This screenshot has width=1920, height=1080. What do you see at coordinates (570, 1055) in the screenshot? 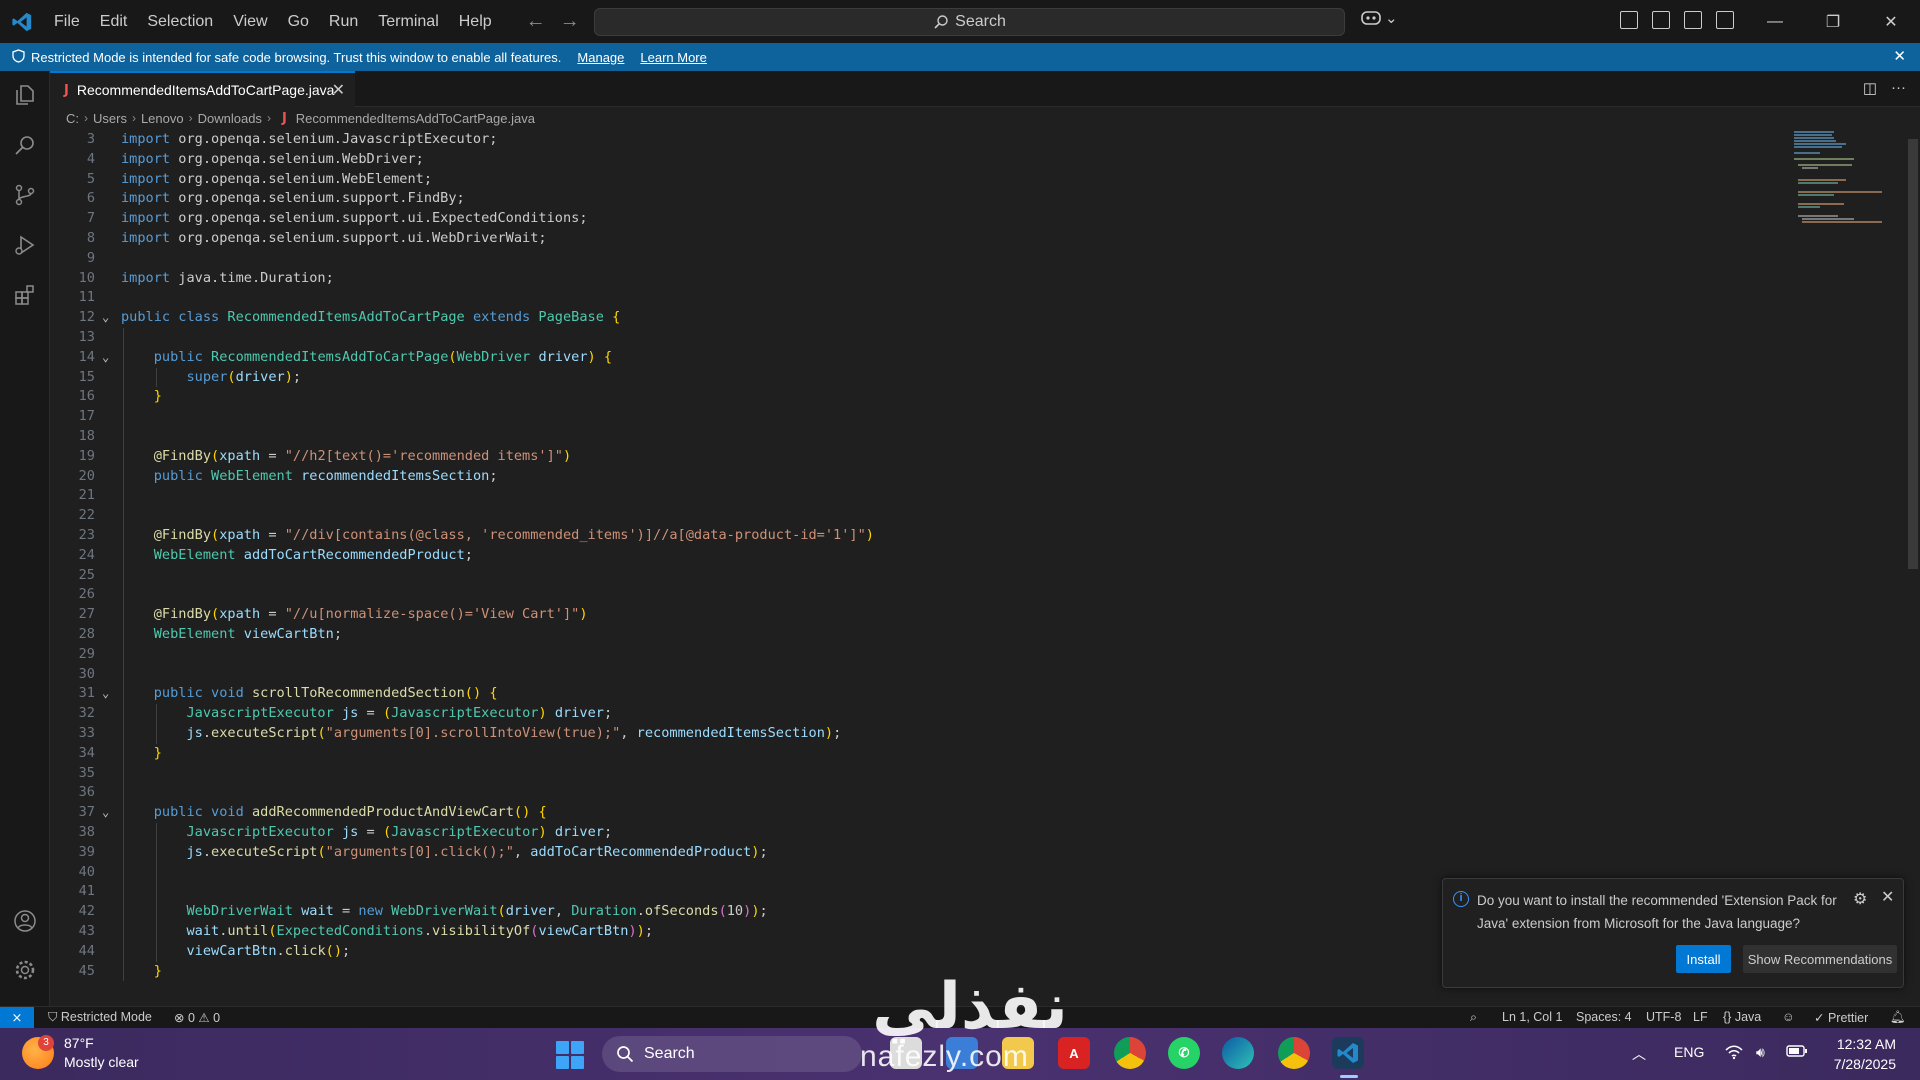
I see `windows-start-icon` at bounding box center [570, 1055].